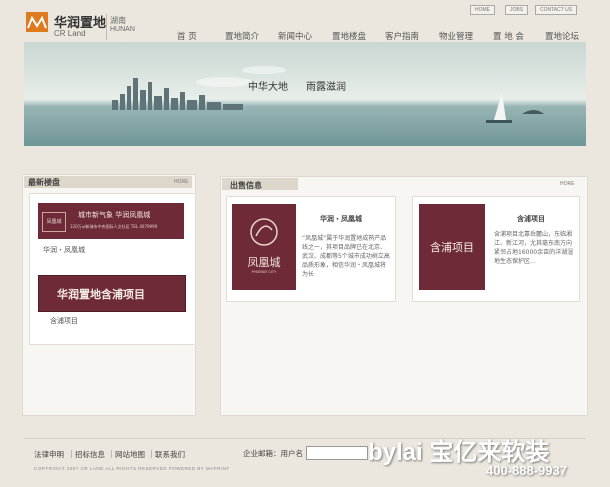  Describe the element at coordinates (70, 33) in the screenshot. I see `logo-english: CR Land` at that location.